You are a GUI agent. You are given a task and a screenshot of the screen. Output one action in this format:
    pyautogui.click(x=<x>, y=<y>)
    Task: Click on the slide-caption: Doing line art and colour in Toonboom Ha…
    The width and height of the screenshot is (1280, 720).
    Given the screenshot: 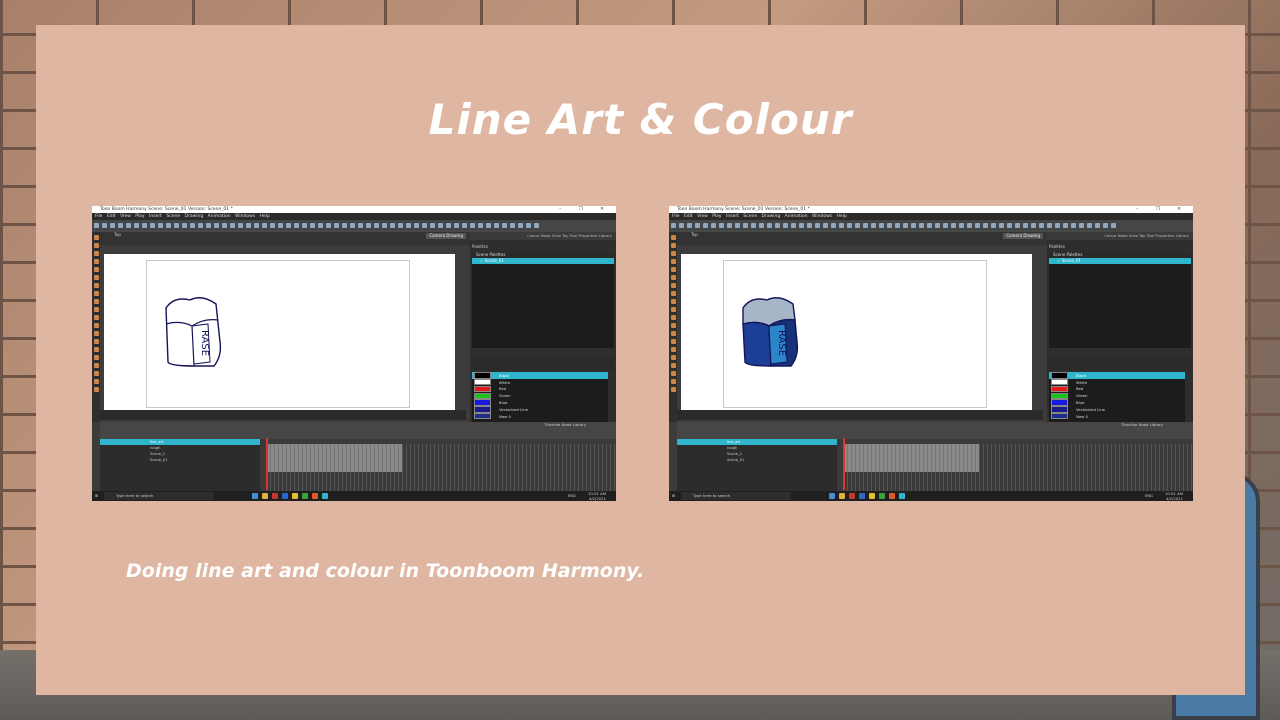 What is the action you would take?
    pyautogui.click(x=385, y=571)
    